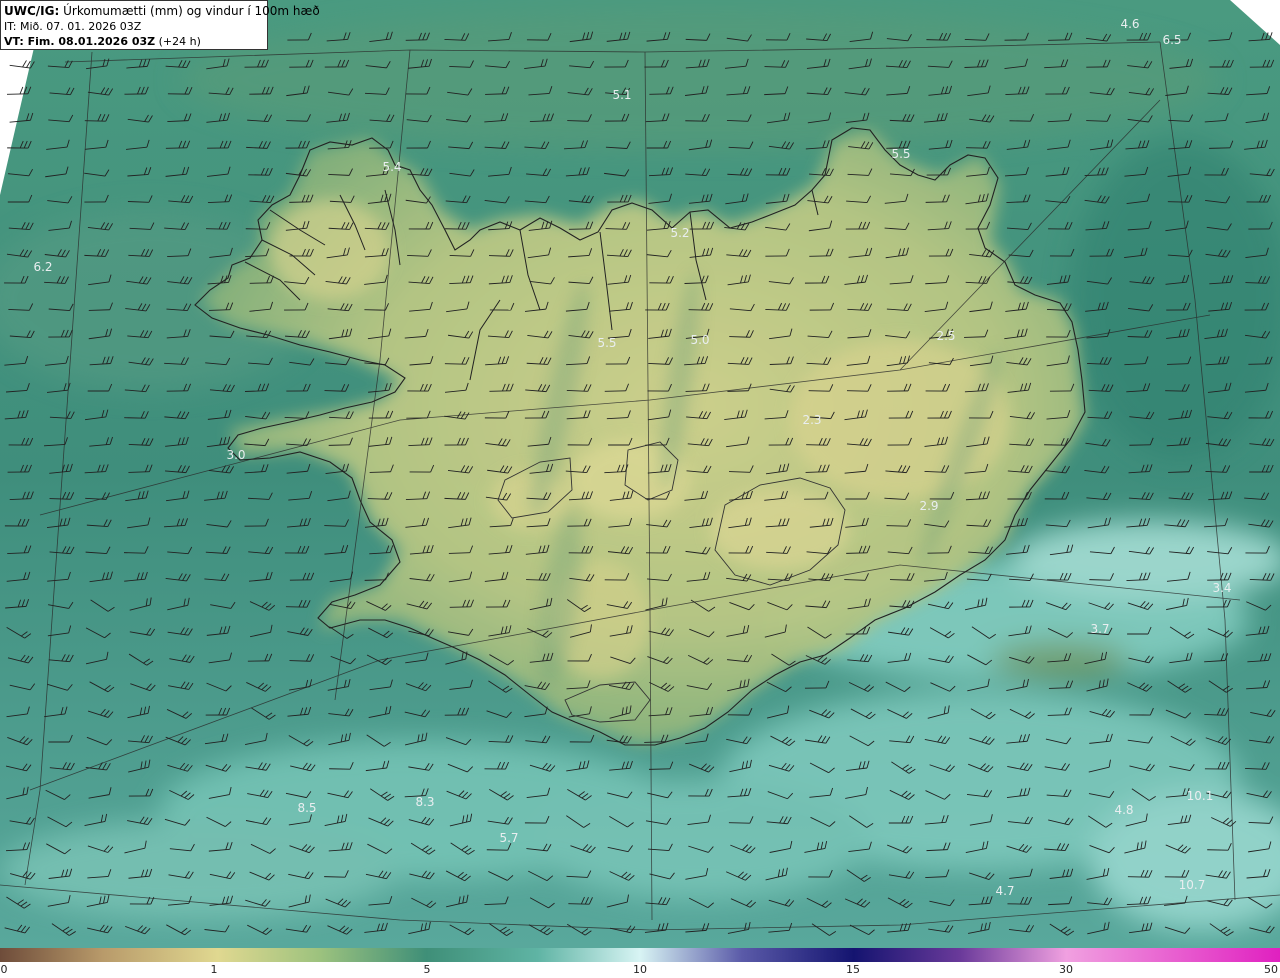  What do you see at coordinates (1066, 969) in the screenshot?
I see `colorbar-tick: 30` at bounding box center [1066, 969].